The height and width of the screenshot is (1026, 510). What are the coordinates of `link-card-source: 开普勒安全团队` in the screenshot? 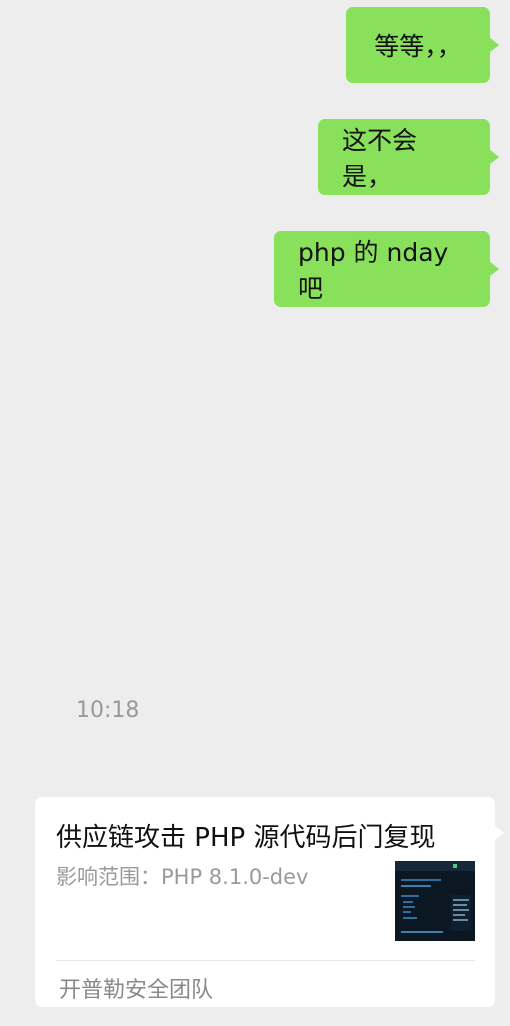 It's located at (136, 990).